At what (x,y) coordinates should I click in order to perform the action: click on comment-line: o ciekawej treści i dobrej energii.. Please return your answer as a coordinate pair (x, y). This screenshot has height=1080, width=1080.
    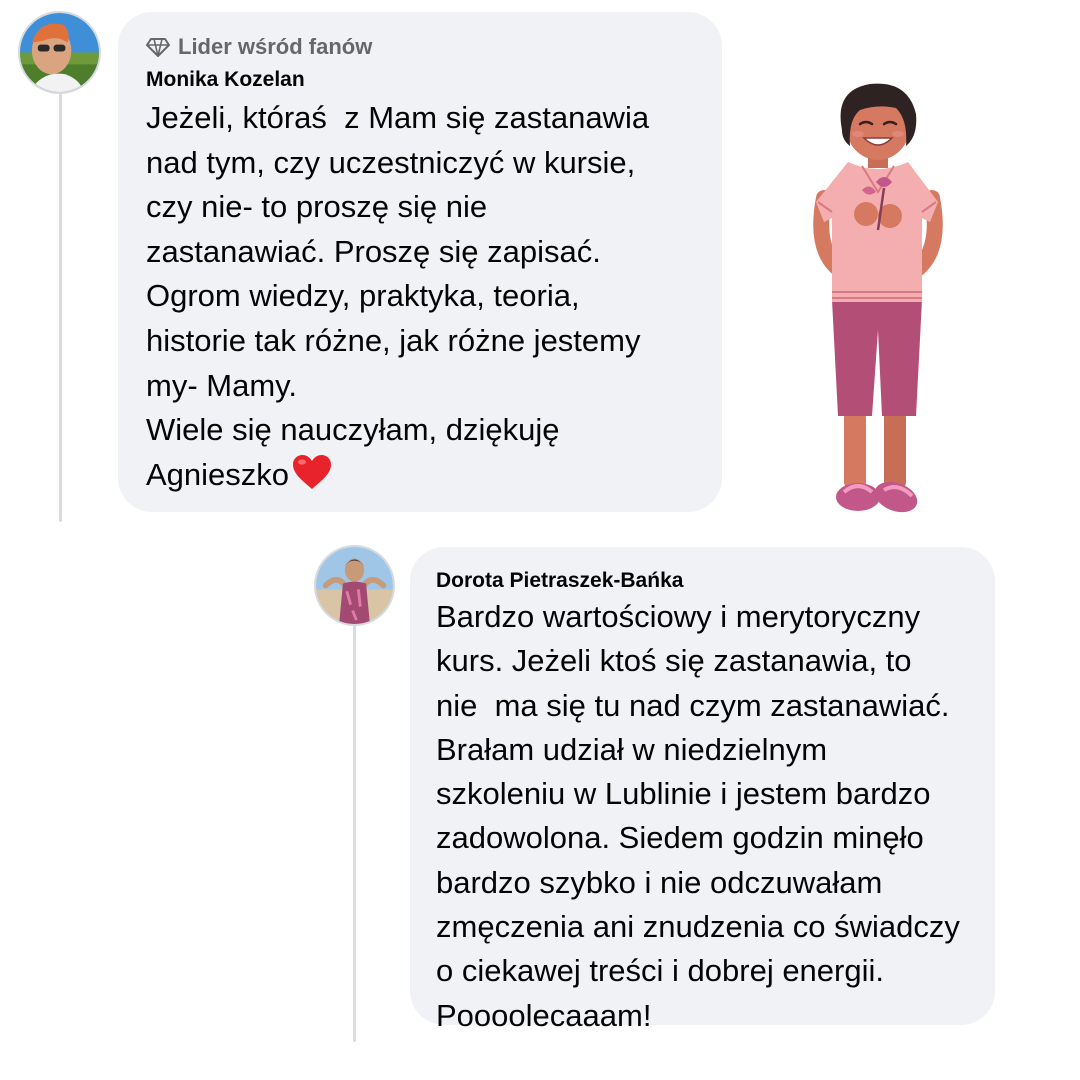
    Looking at the image, I should click on (660, 971).